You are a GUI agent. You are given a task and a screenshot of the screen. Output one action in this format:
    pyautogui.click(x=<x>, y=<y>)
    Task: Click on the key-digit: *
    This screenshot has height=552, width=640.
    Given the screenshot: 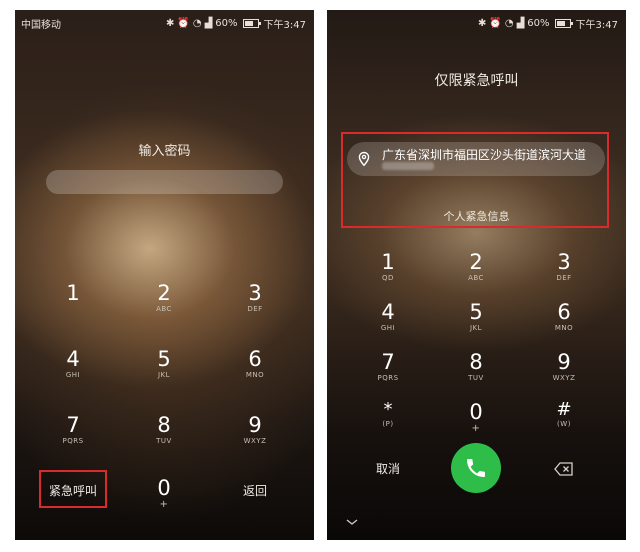 What is the action you would take?
    pyautogui.click(x=388, y=409)
    